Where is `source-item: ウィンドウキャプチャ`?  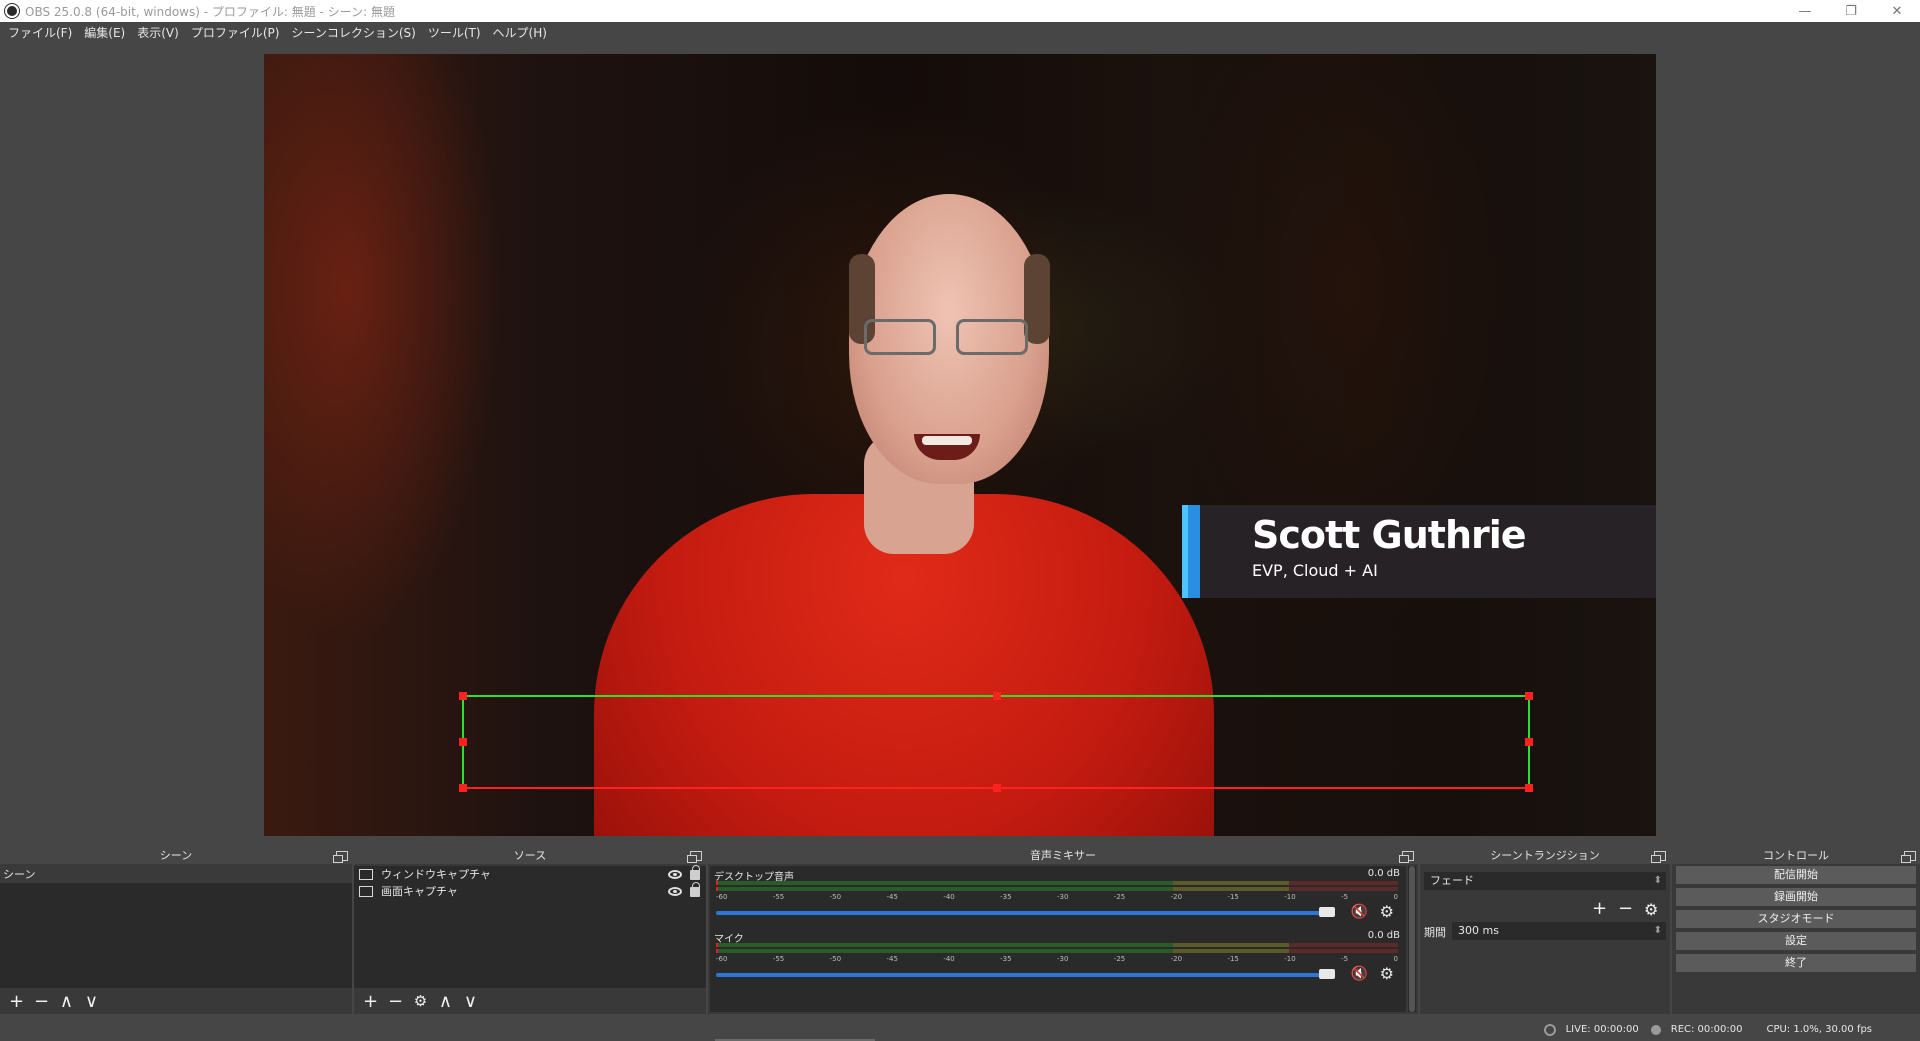 source-item: ウィンドウキャプチャ is located at coordinates (530, 873).